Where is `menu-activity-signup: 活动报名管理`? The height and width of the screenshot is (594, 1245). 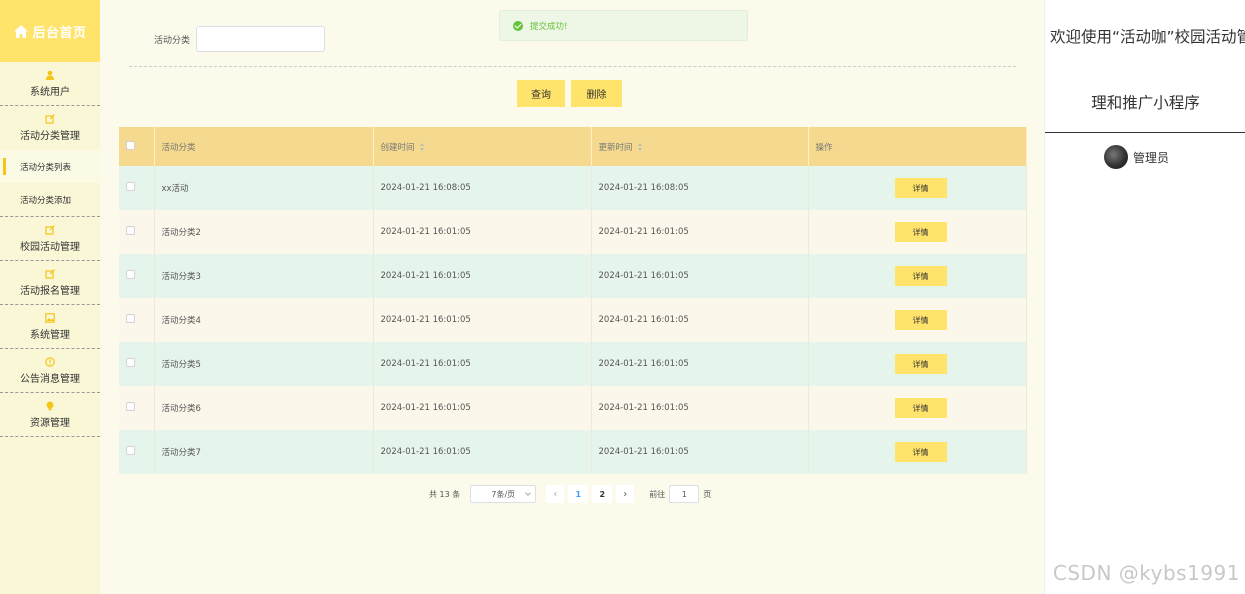 menu-activity-signup: 活动报名管理 is located at coordinates (50, 283).